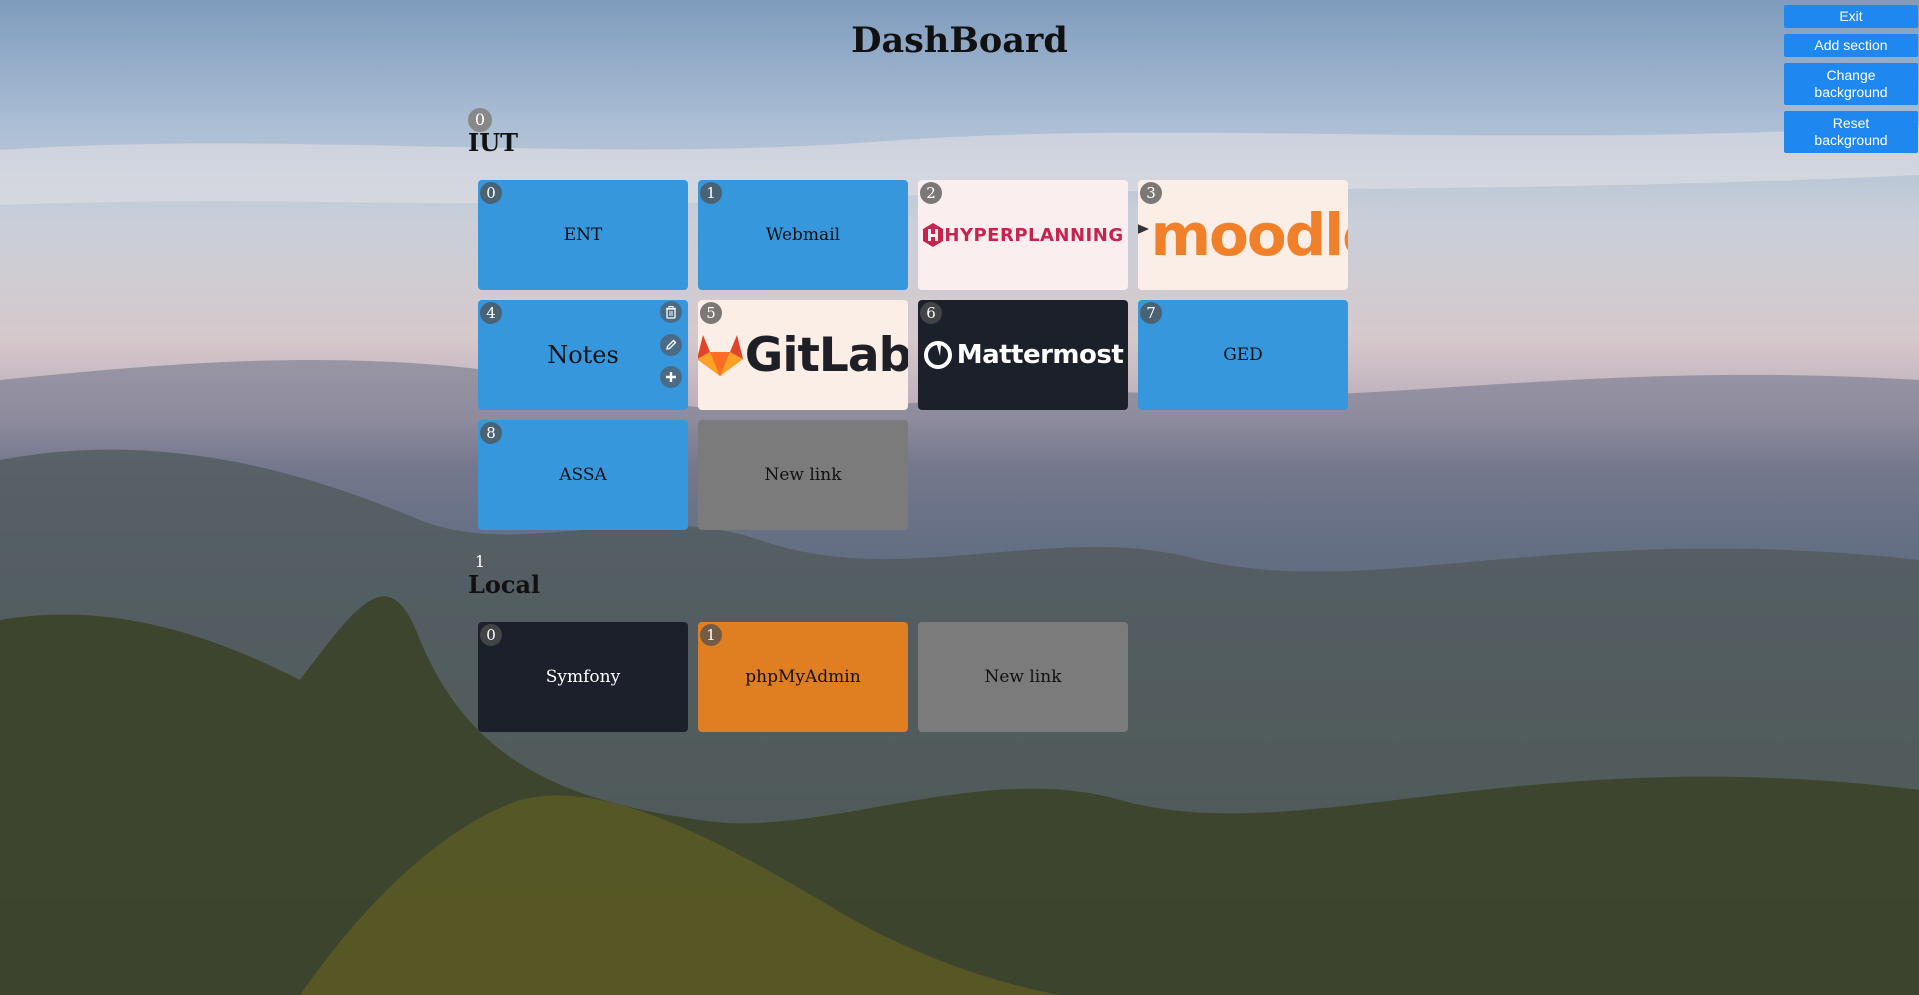  Describe the element at coordinates (931, 313) in the screenshot. I see `tile-index-badge: 6` at that location.